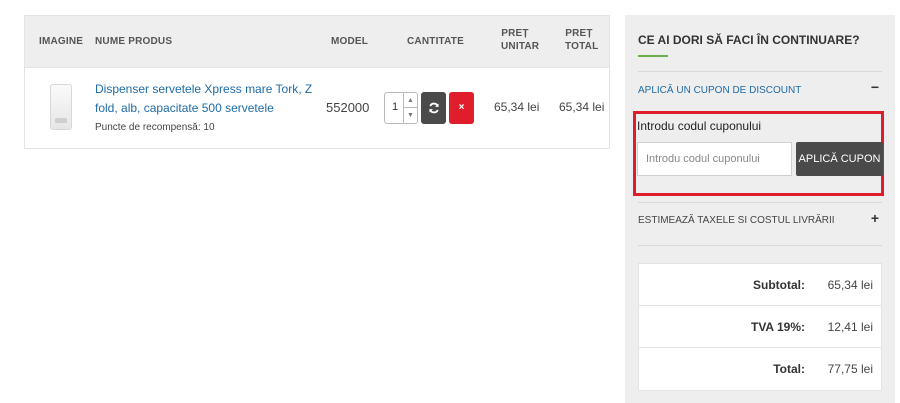 The height and width of the screenshot is (403, 900). I want to click on totals-row-vat: TVA 19%: 12,41 lei, so click(760, 327).